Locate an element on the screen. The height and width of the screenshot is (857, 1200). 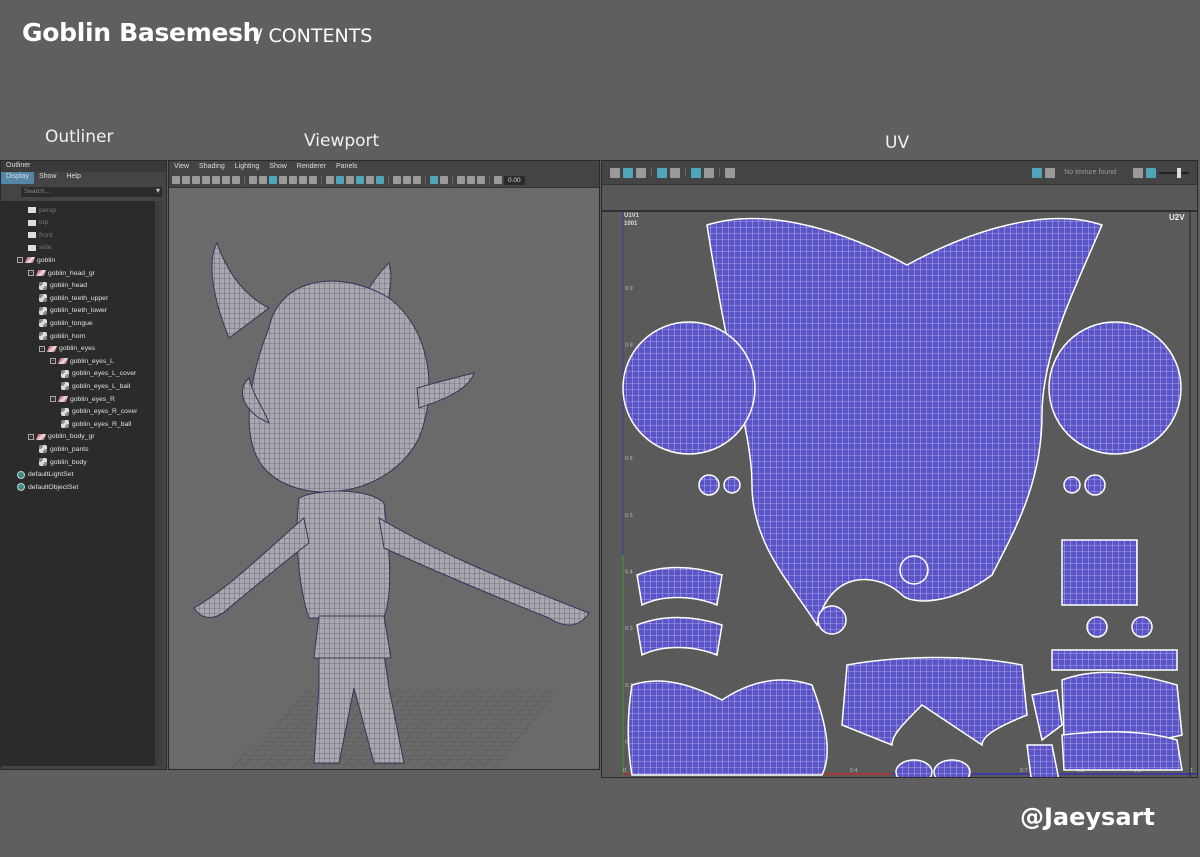
outliner-item: - goblin_body_gr is located at coordinates (61, 437).